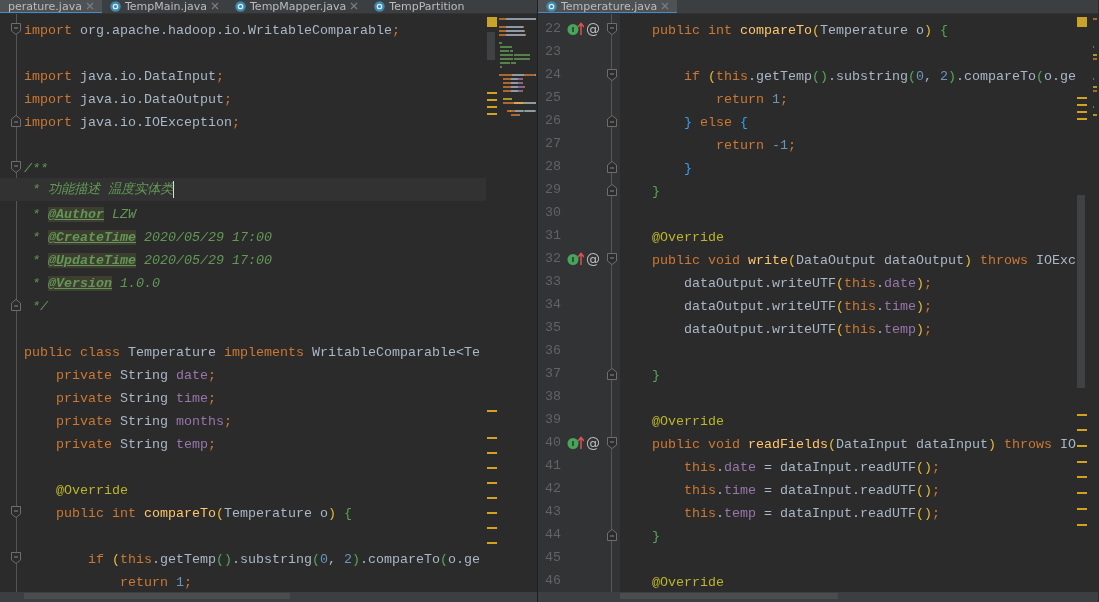 The width and height of the screenshot is (1099, 602). What do you see at coordinates (102, 190) in the screenshot?
I see `code-line: * 功能描述 温度实体类` at bounding box center [102, 190].